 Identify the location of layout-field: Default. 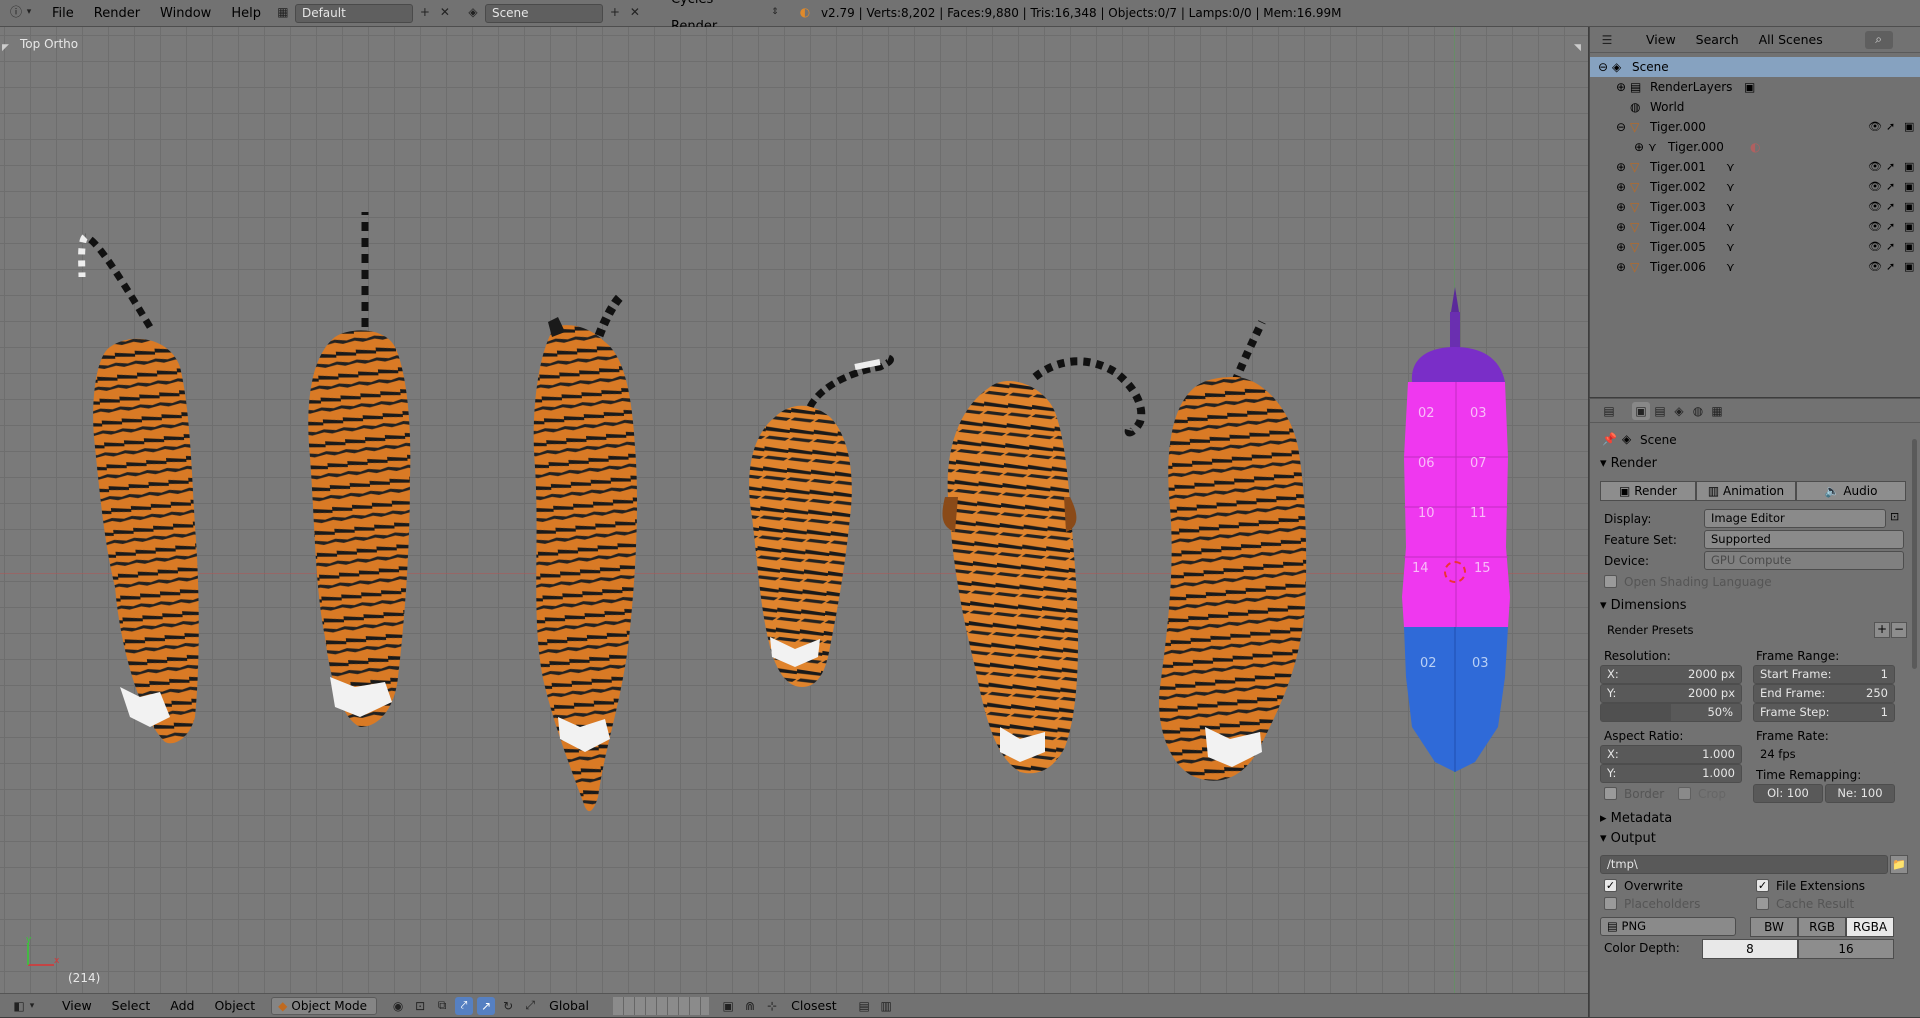
(353, 13).